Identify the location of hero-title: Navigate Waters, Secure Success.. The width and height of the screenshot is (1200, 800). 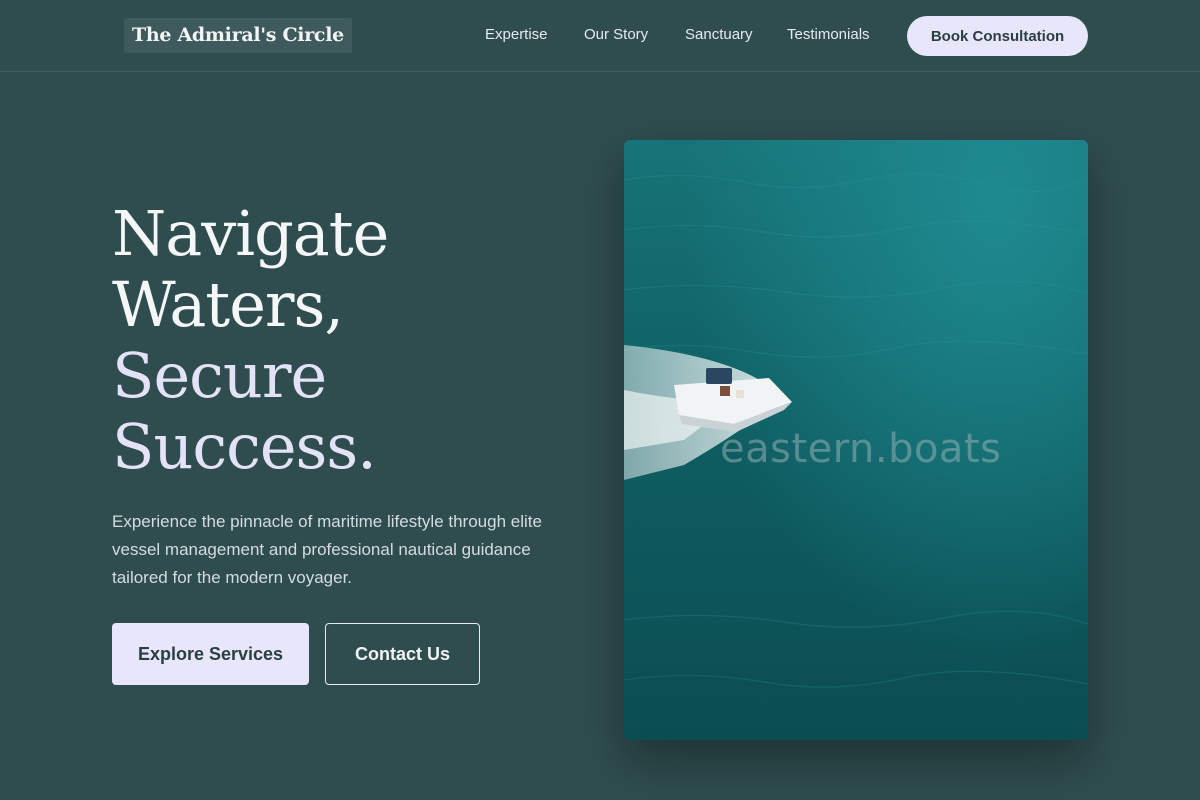
(250, 340).